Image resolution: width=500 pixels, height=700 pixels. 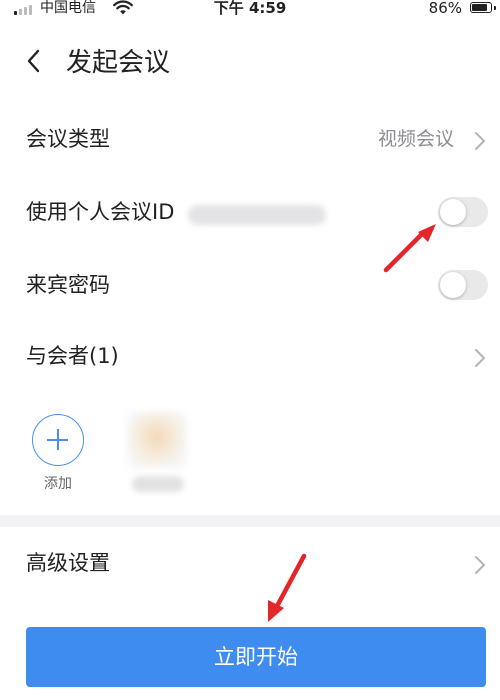 What do you see at coordinates (250, 357) in the screenshot?
I see `participants-row: 与会者(1)` at bounding box center [250, 357].